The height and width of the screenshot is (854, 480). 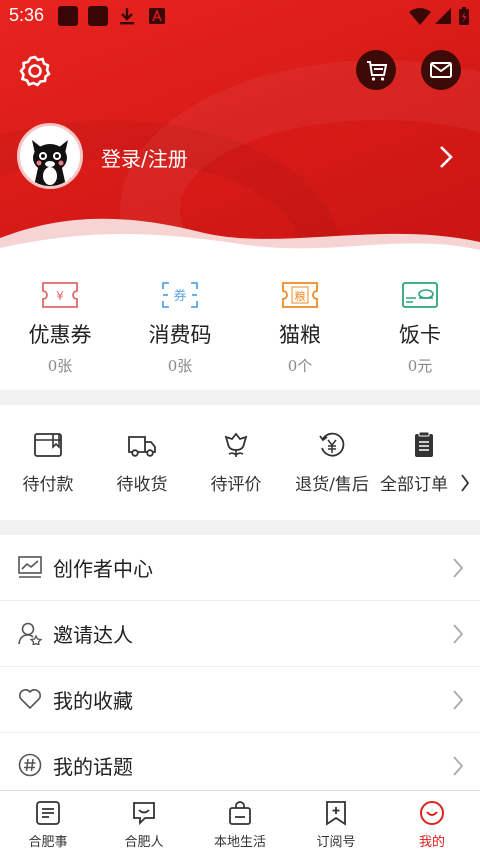 I want to click on invite-user-icon, so click(x=30, y=633).